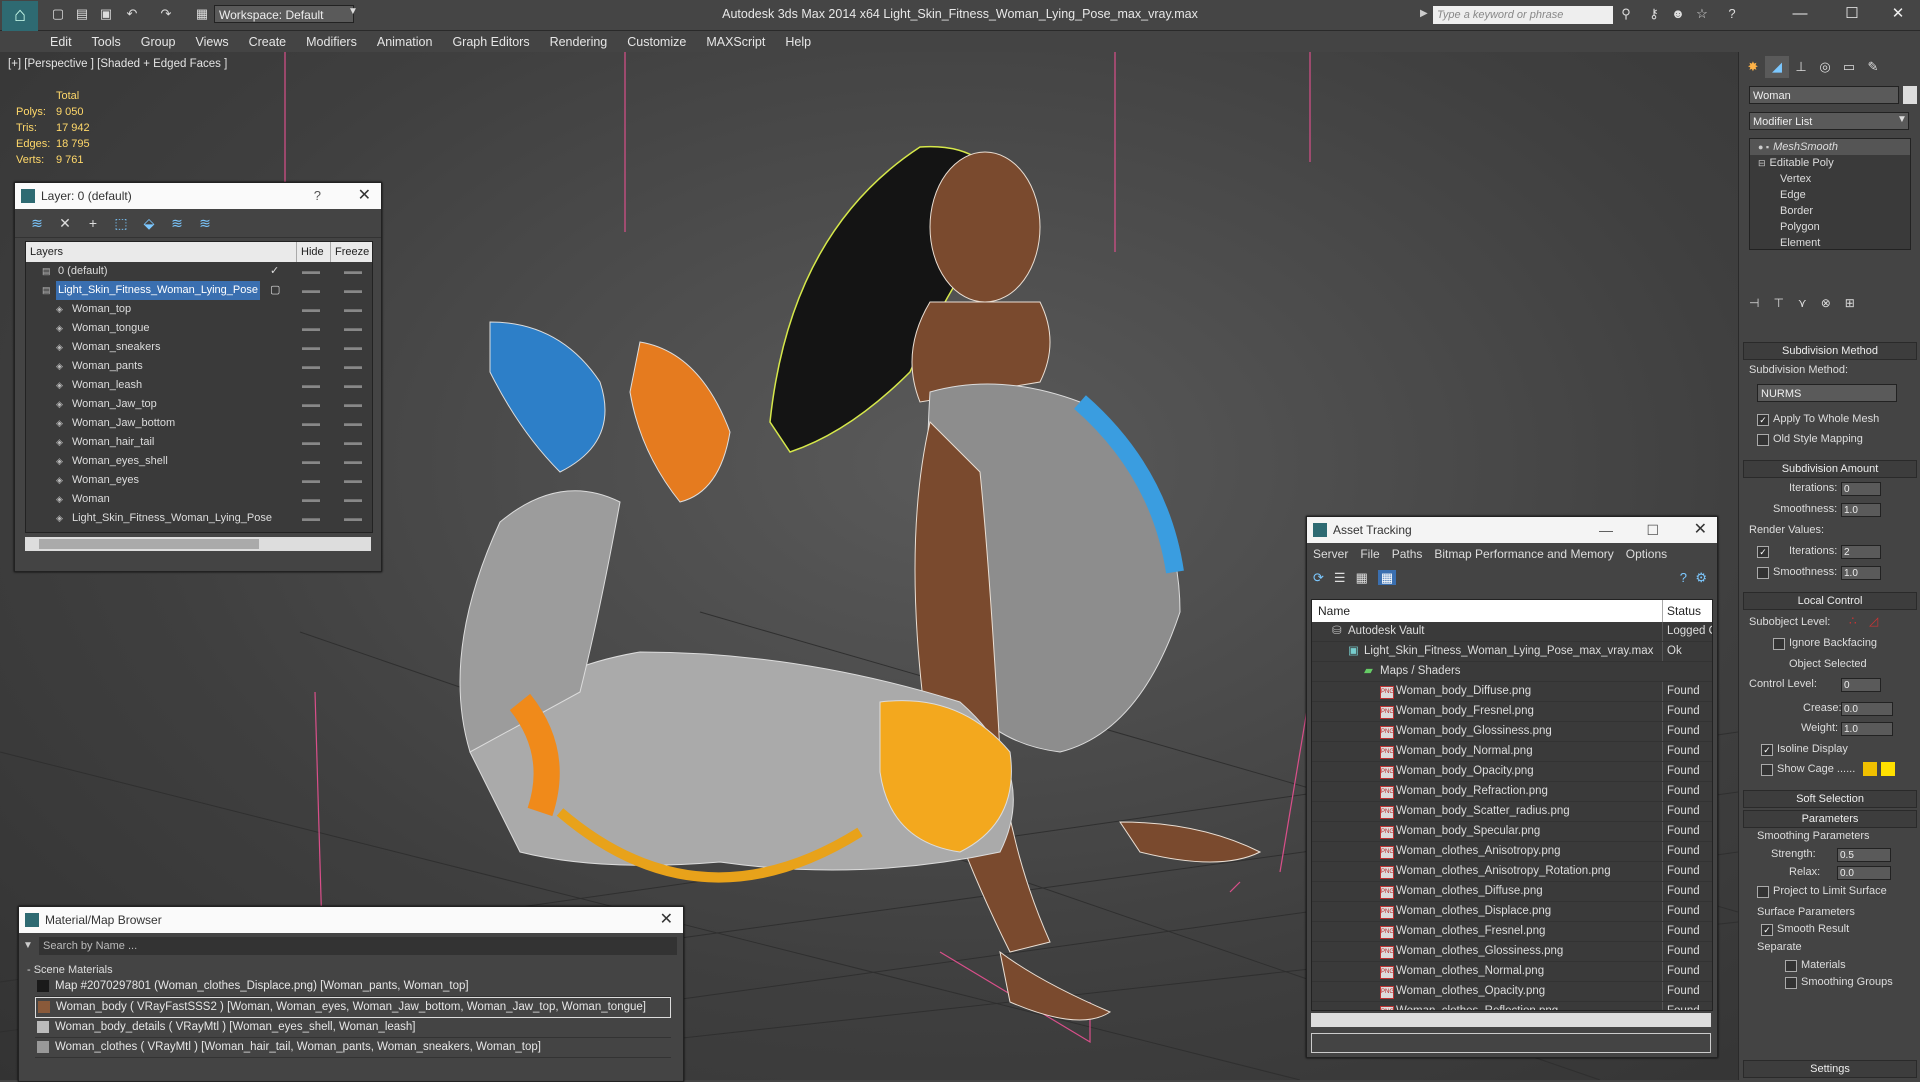 The width and height of the screenshot is (1920, 1082). I want to click on isoline-display-checkbox: ✓, so click(1767, 750).